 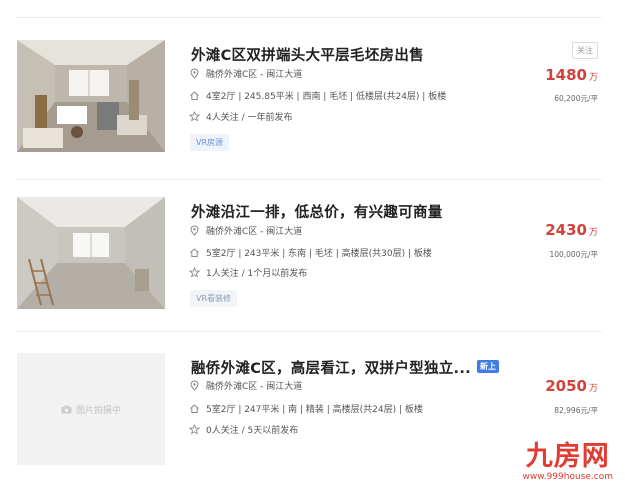 What do you see at coordinates (567, 456) in the screenshot?
I see `watermark-logo: 九房网` at bounding box center [567, 456].